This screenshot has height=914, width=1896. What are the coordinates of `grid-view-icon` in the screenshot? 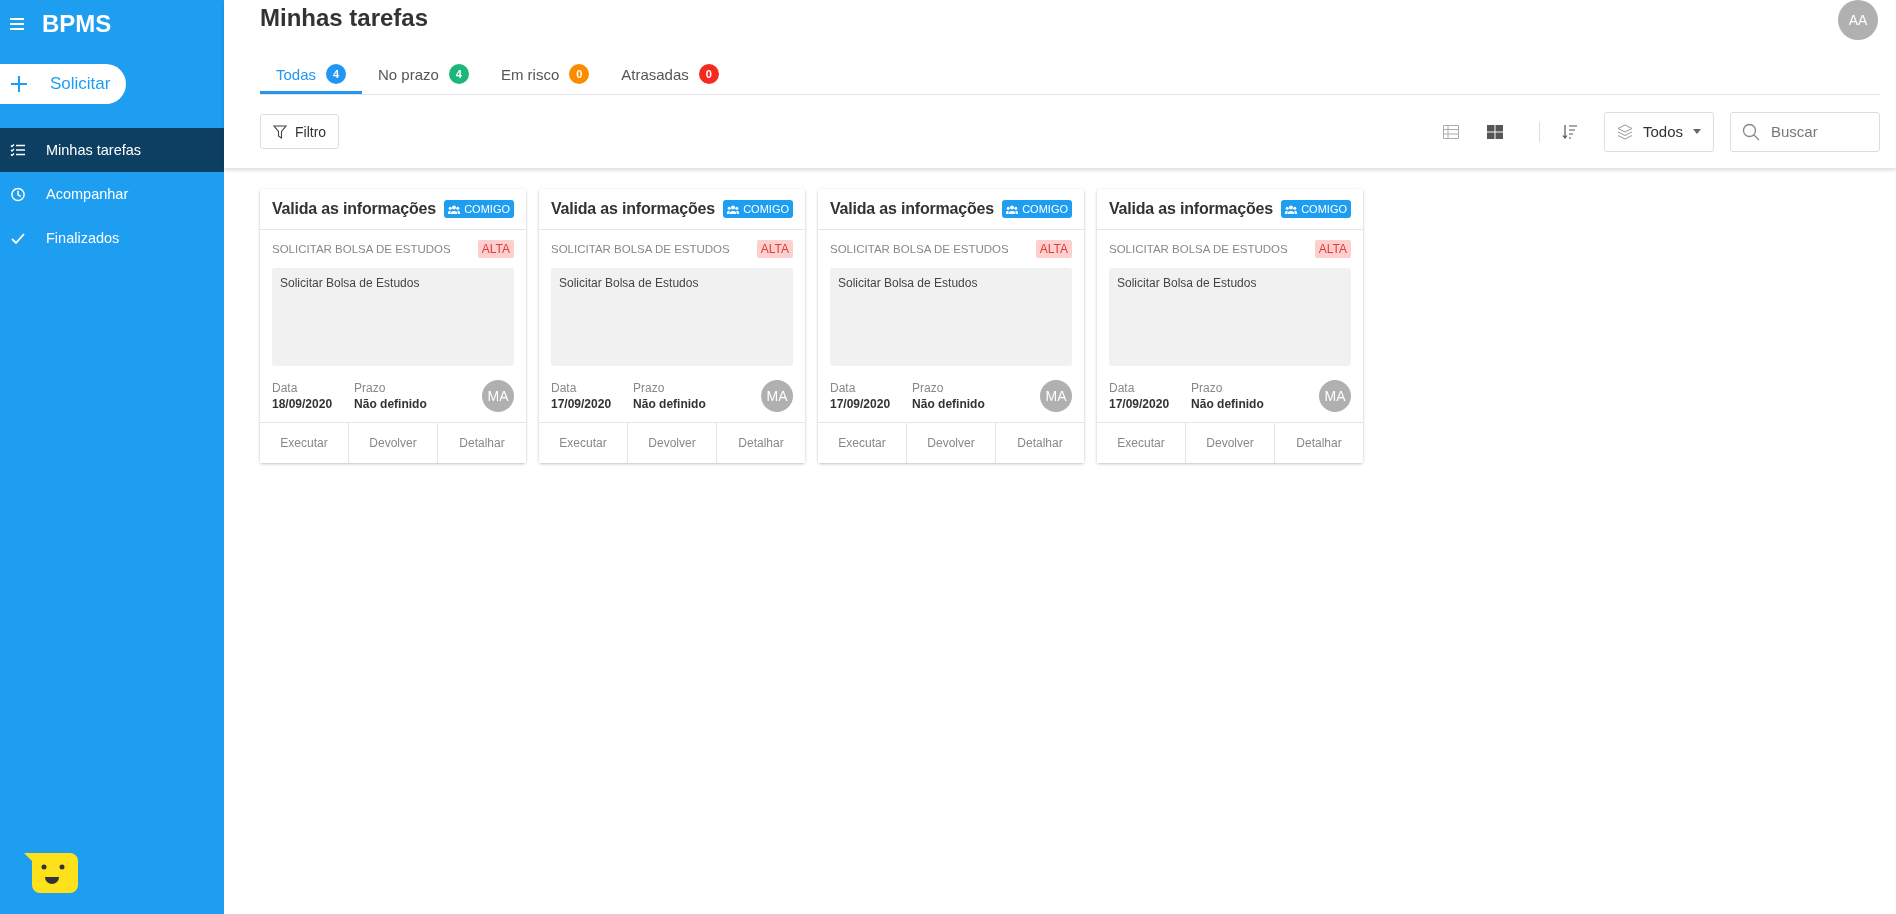 It's located at (1494, 131).